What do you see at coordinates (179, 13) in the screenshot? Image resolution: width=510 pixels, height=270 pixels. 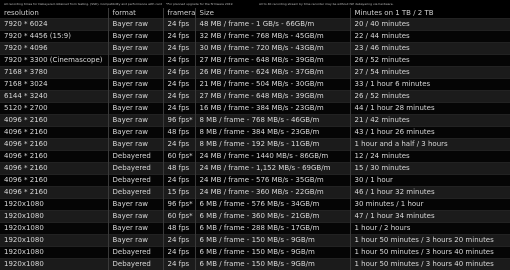 I see `header-framerate: framerate` at bounding box center [179, 13].